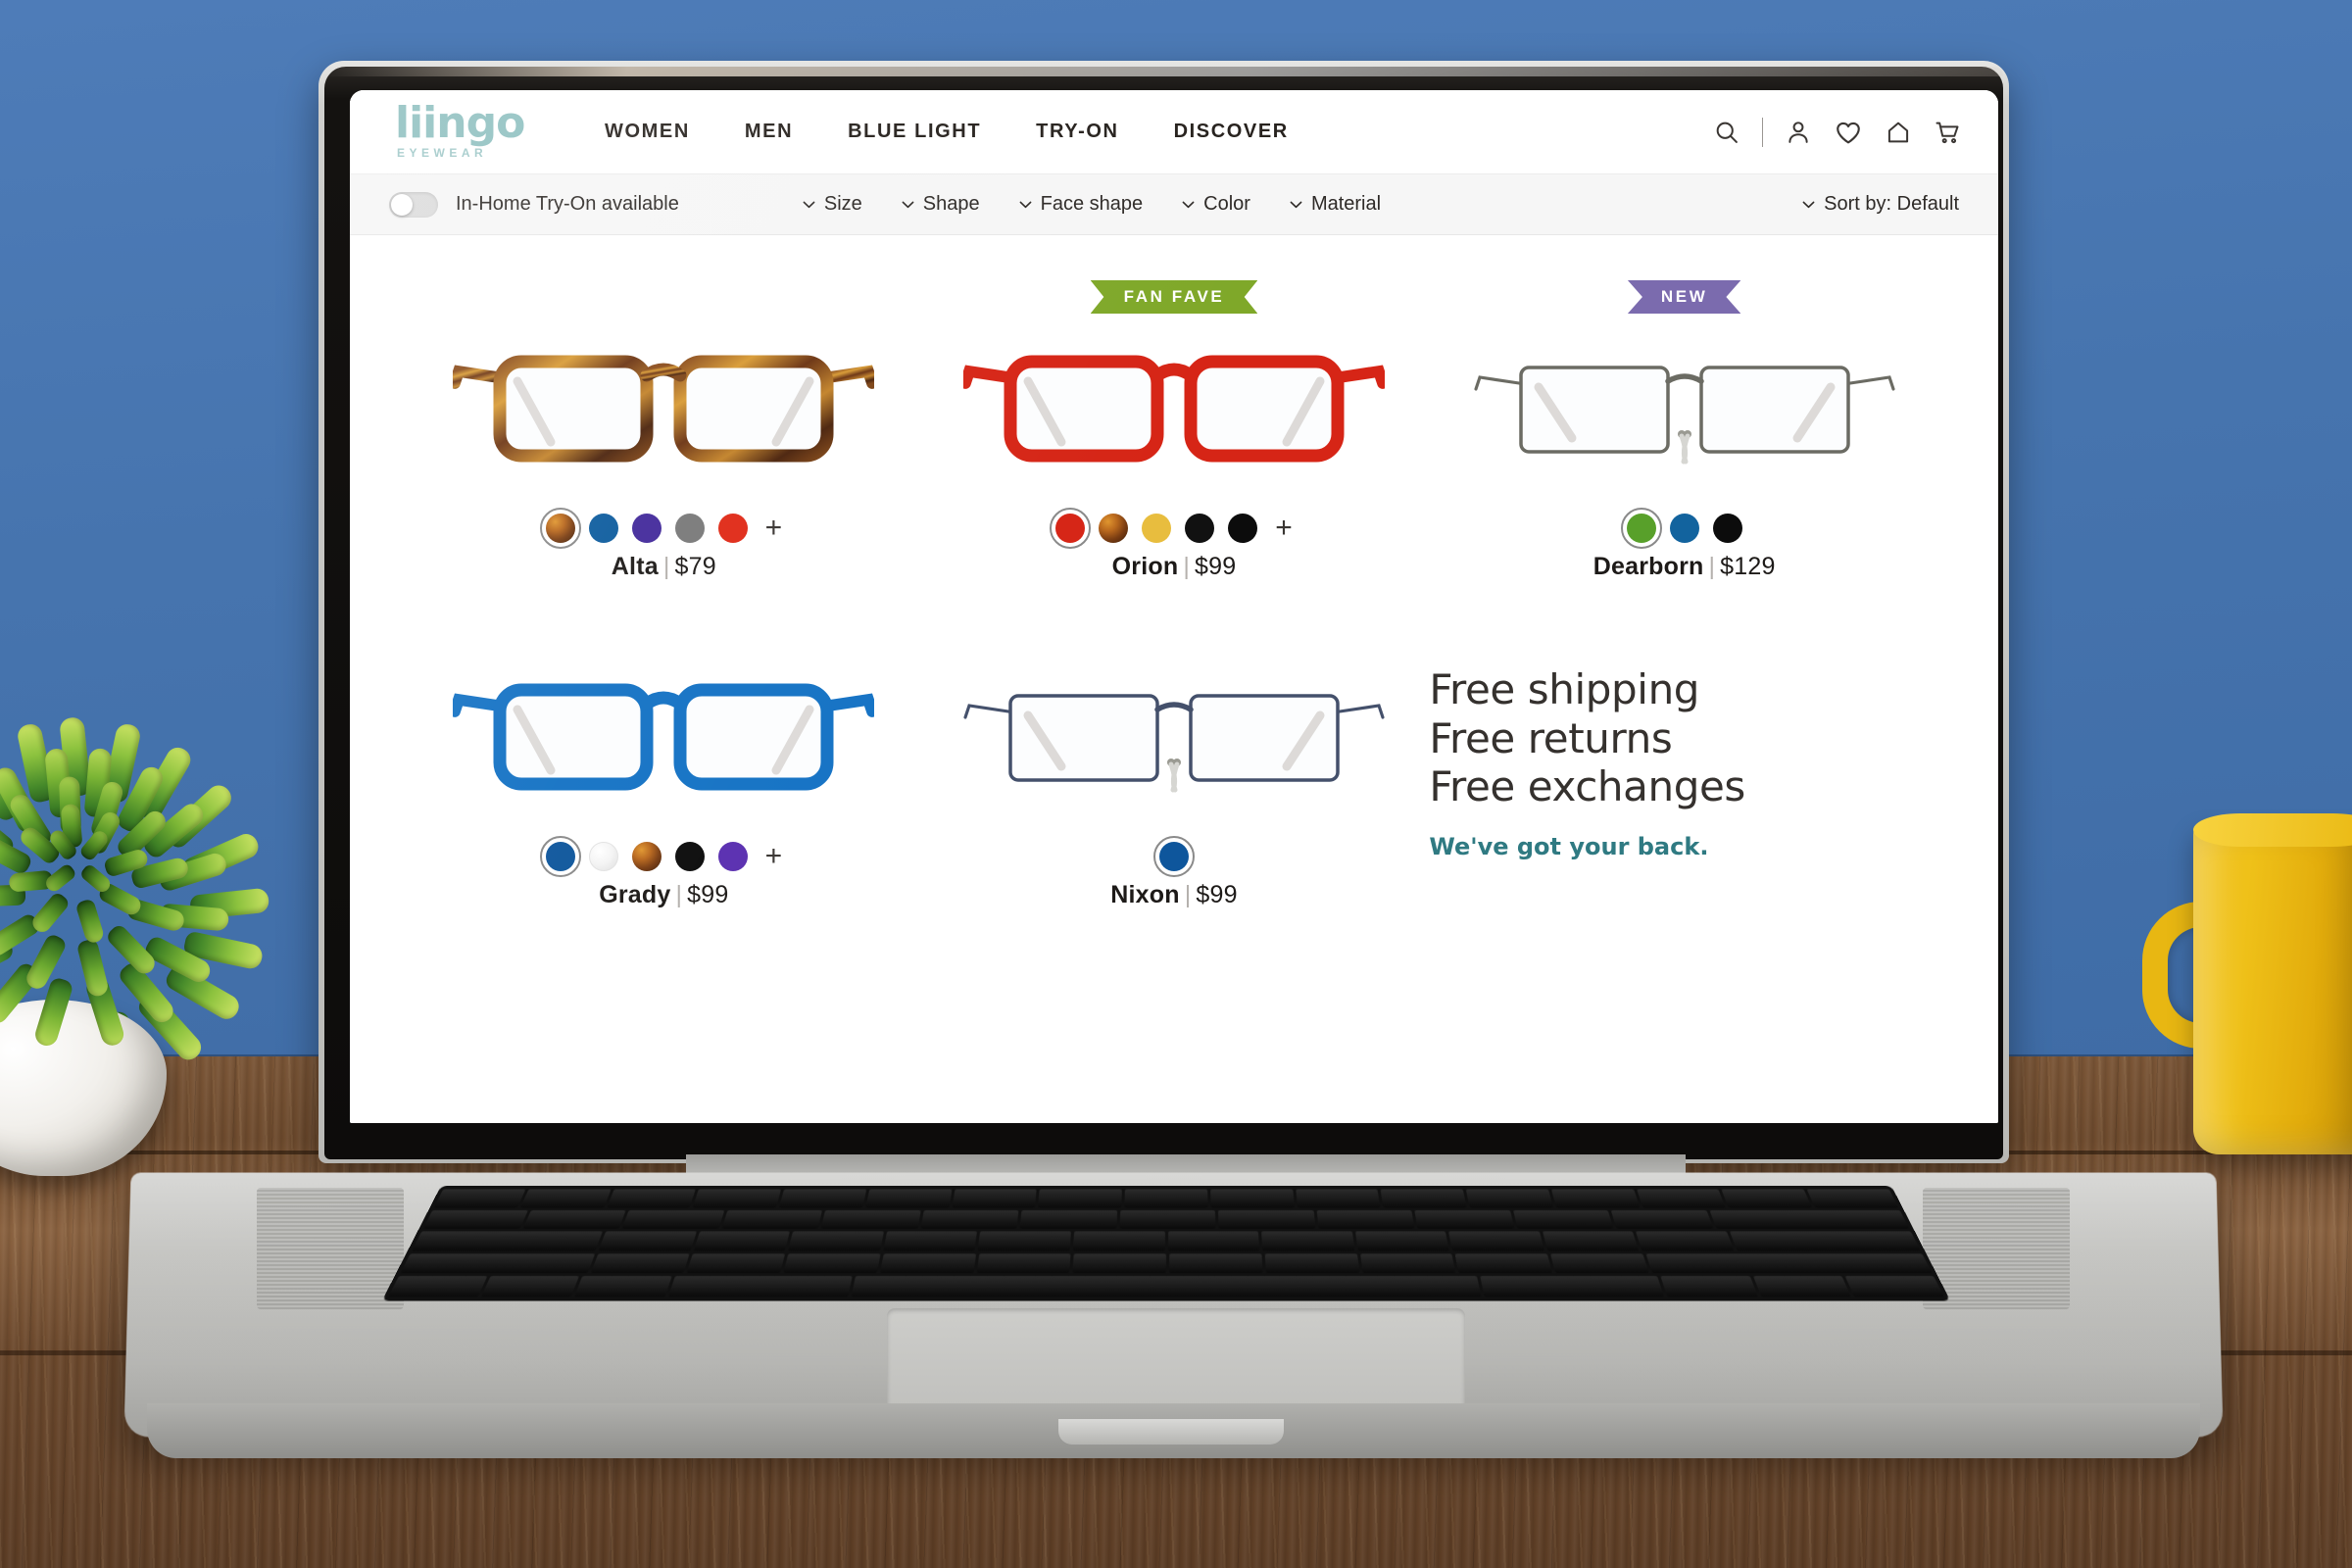 Image resolution: width=2352 pixels, height=1568 pixels. I want to click on product-card-nixon: Nixon | $99, so click(1174, 756).